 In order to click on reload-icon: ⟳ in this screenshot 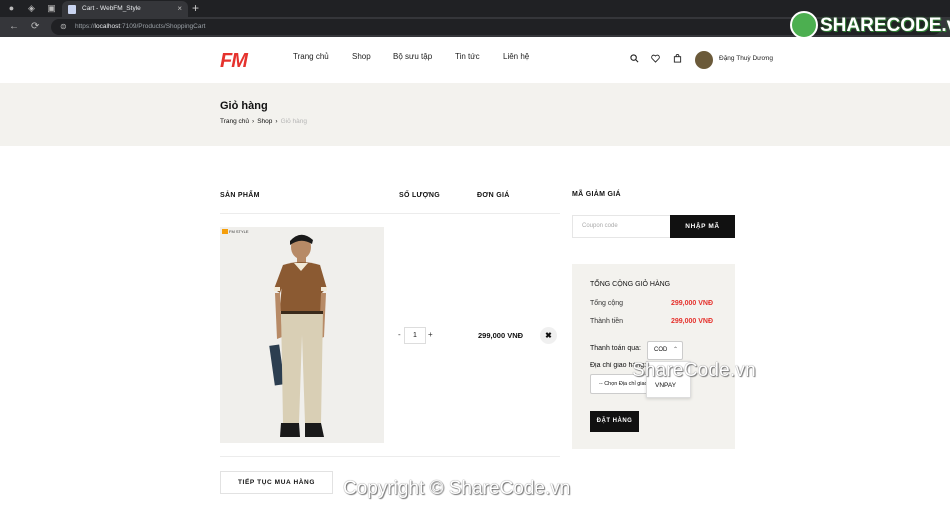, I will do `click(35, 27)`.